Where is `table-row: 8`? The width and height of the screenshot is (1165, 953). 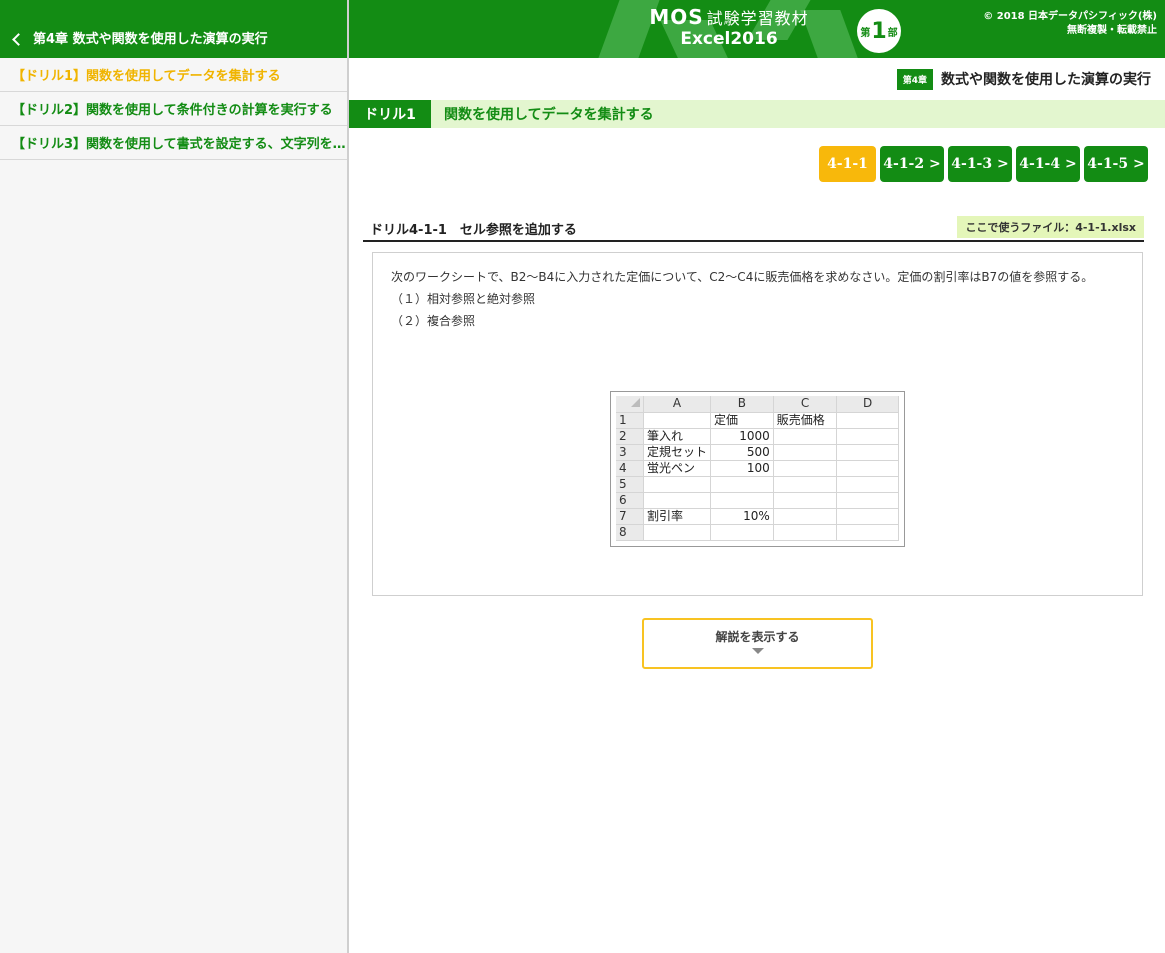 table-row: 8 is located at coordinates (757, 532).